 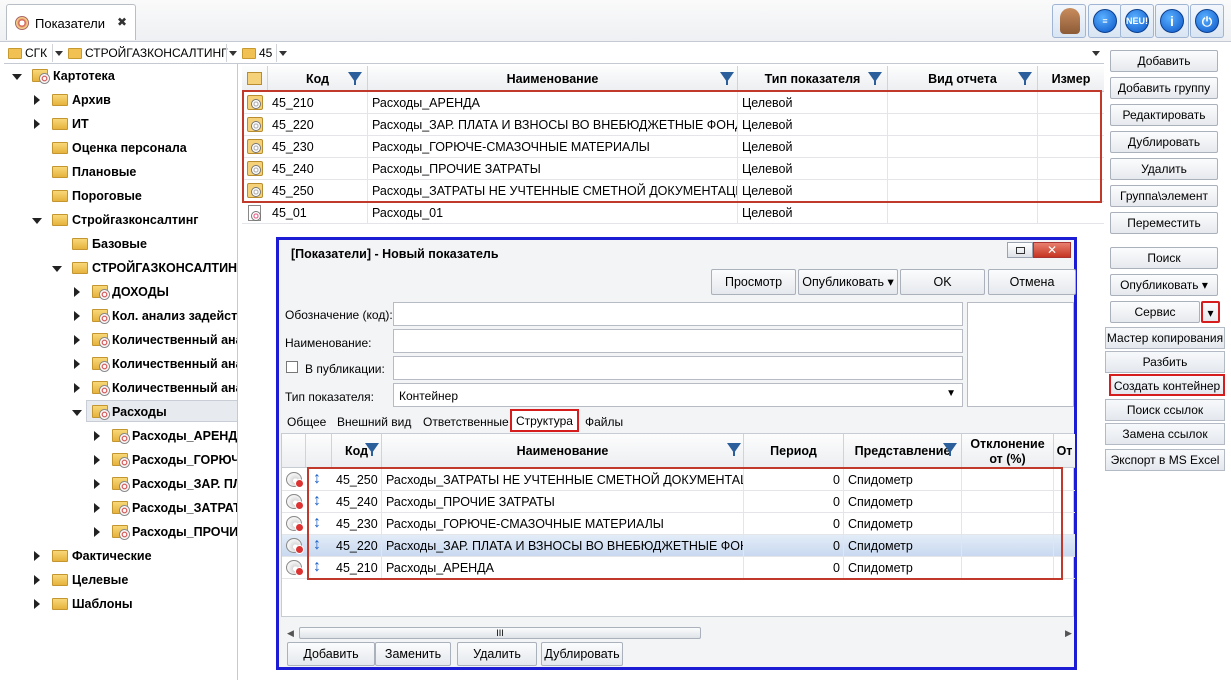 I want to click on grid-duplicate-button: Дублировать, so click(x=582, y=654).